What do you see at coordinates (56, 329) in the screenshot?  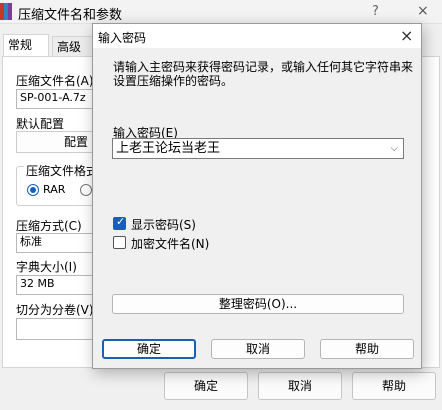 I see `split-volumes-field` at bounding box center [56, 329].